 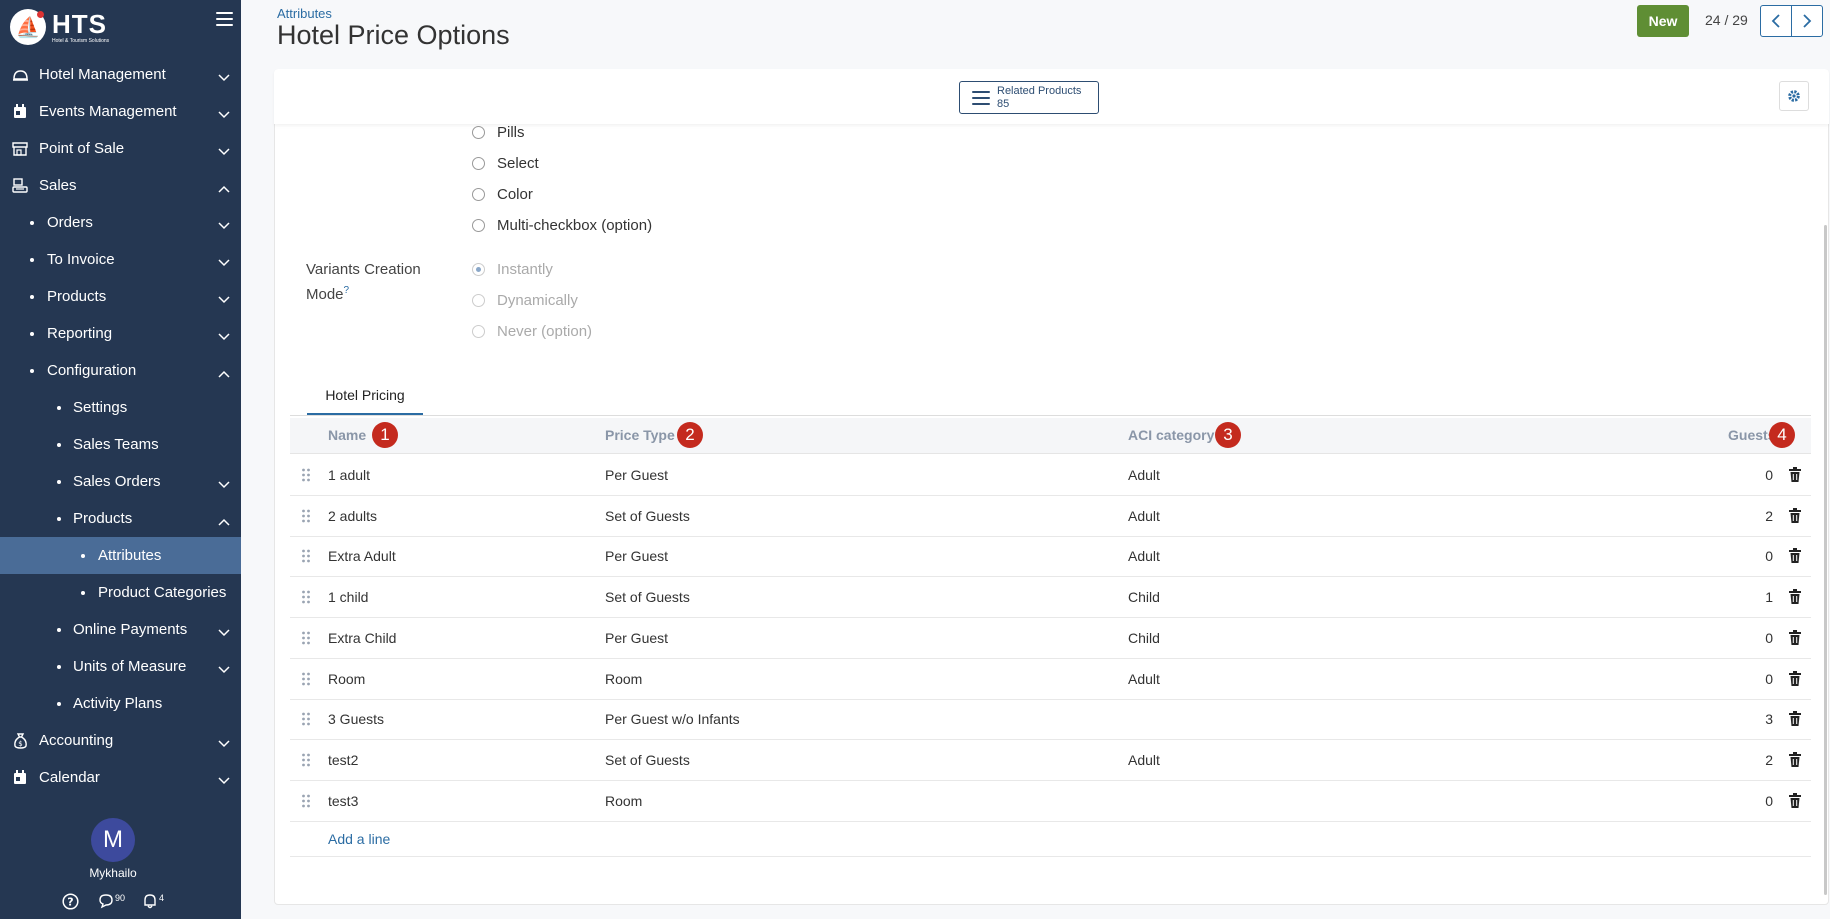 I want to click on radio-display-multi-checkbox-option: Multi-checkbox (option), so click(x=562, y=225).